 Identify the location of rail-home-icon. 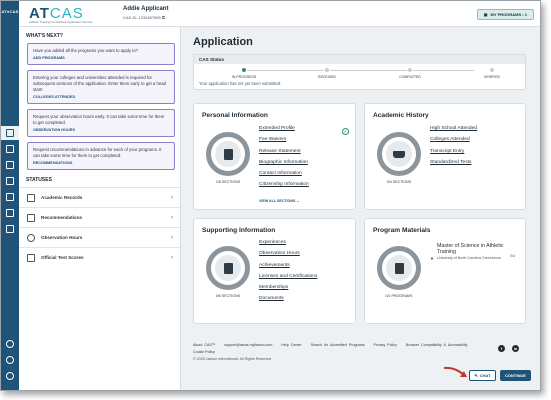
(10, 133).